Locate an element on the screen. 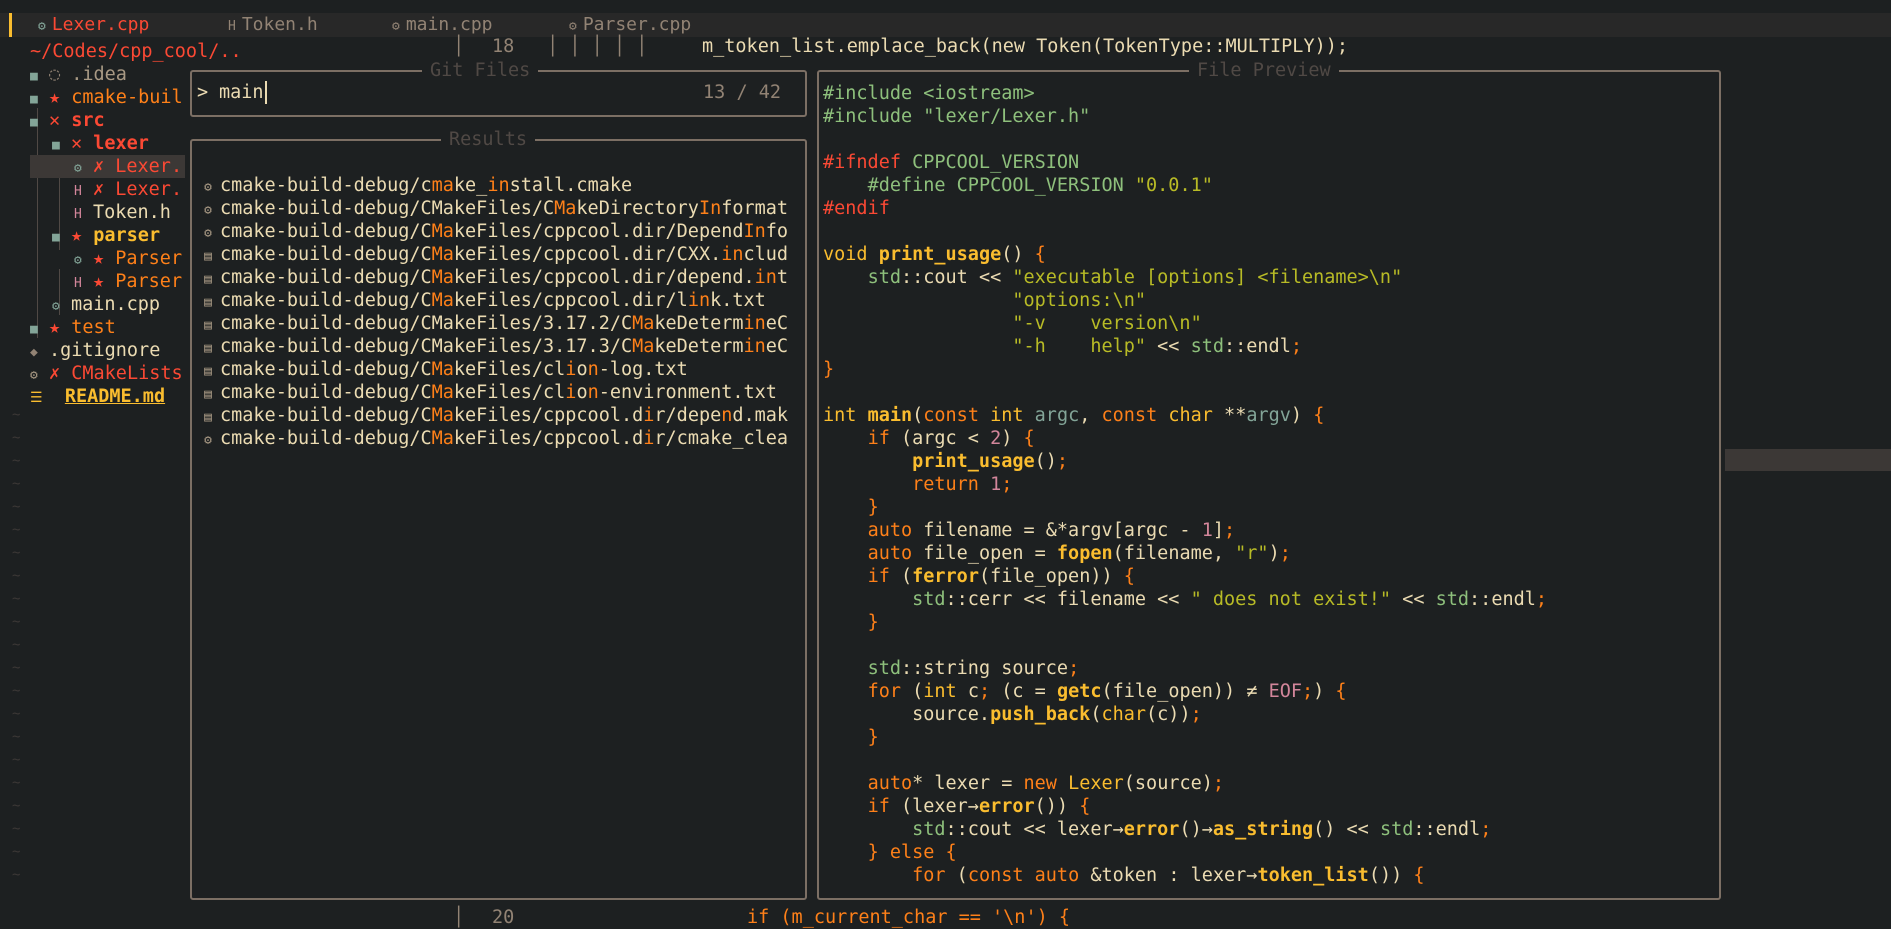  tree-item-cmake-build: ■ ★ cmake-buil is located at coordinates (106, 97).